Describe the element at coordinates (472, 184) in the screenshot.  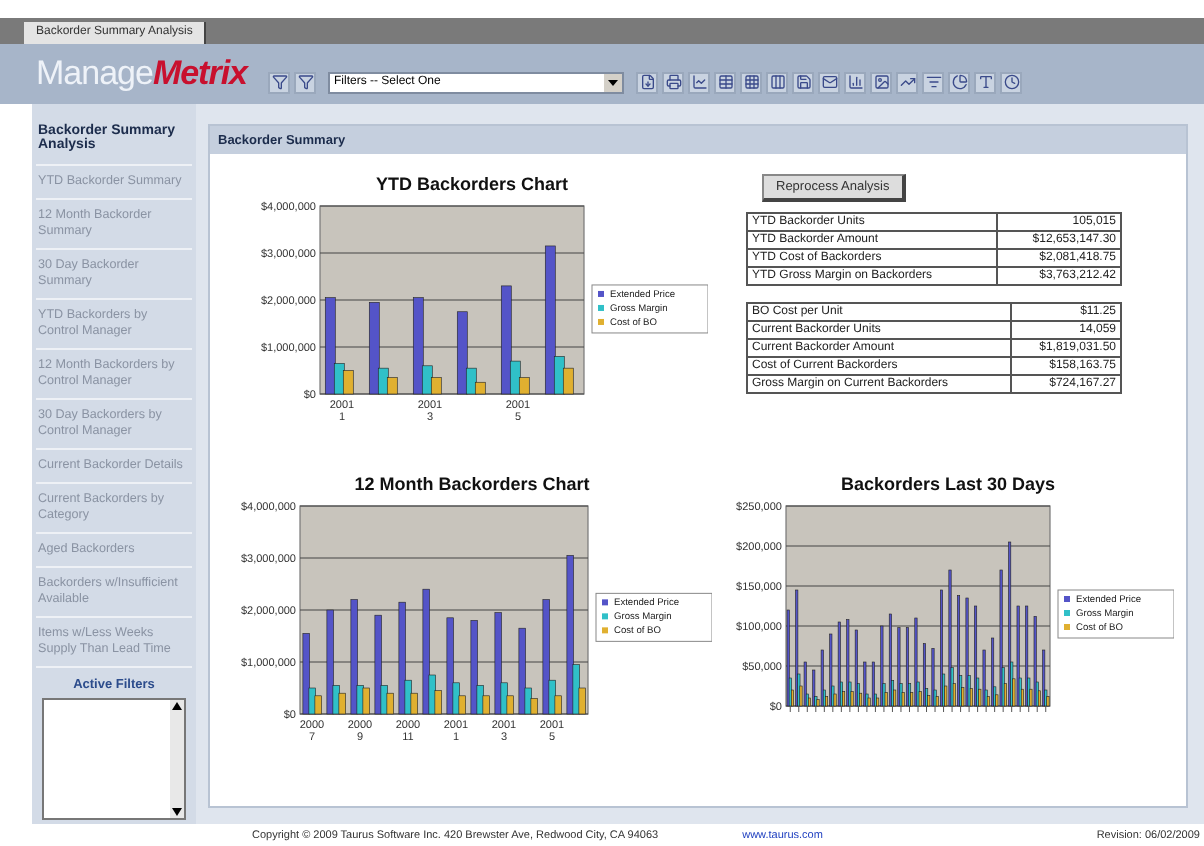
I see `chart-title: YTD Backorders Chart` at that location.